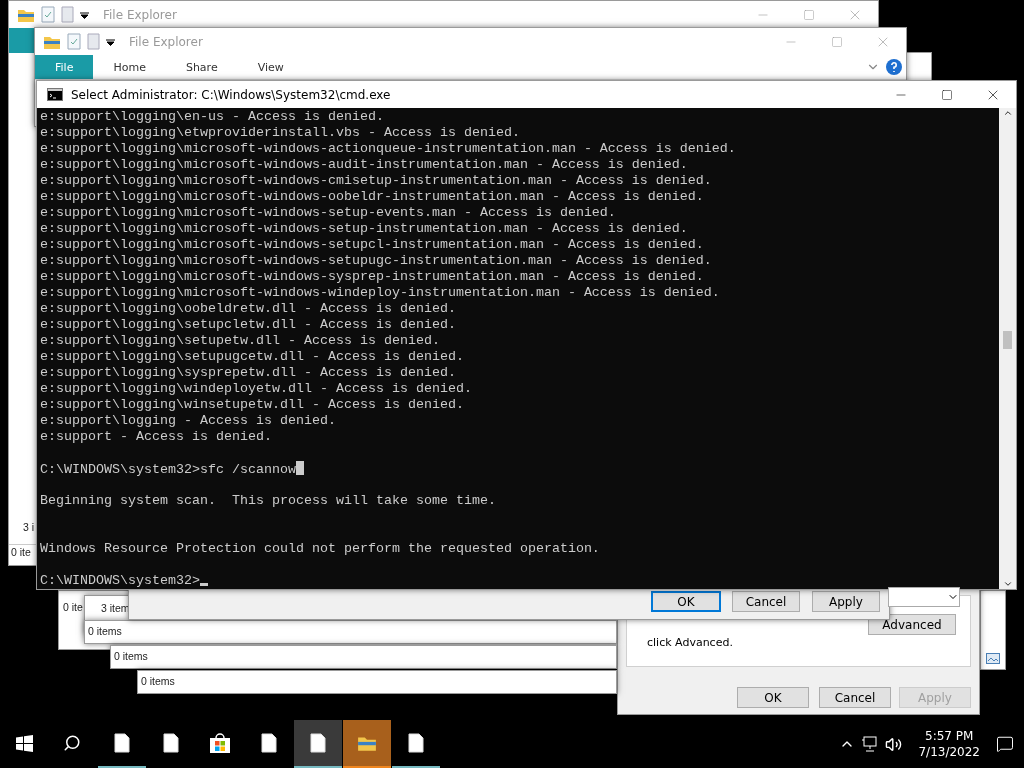  What do you see at coordinates (388, 148) in the screenshot?
I see `console-line: e:support\logging\microsoft-windows-actionqueue-instrumentation.man - Access is denied.` at bounding box center [388, 148].